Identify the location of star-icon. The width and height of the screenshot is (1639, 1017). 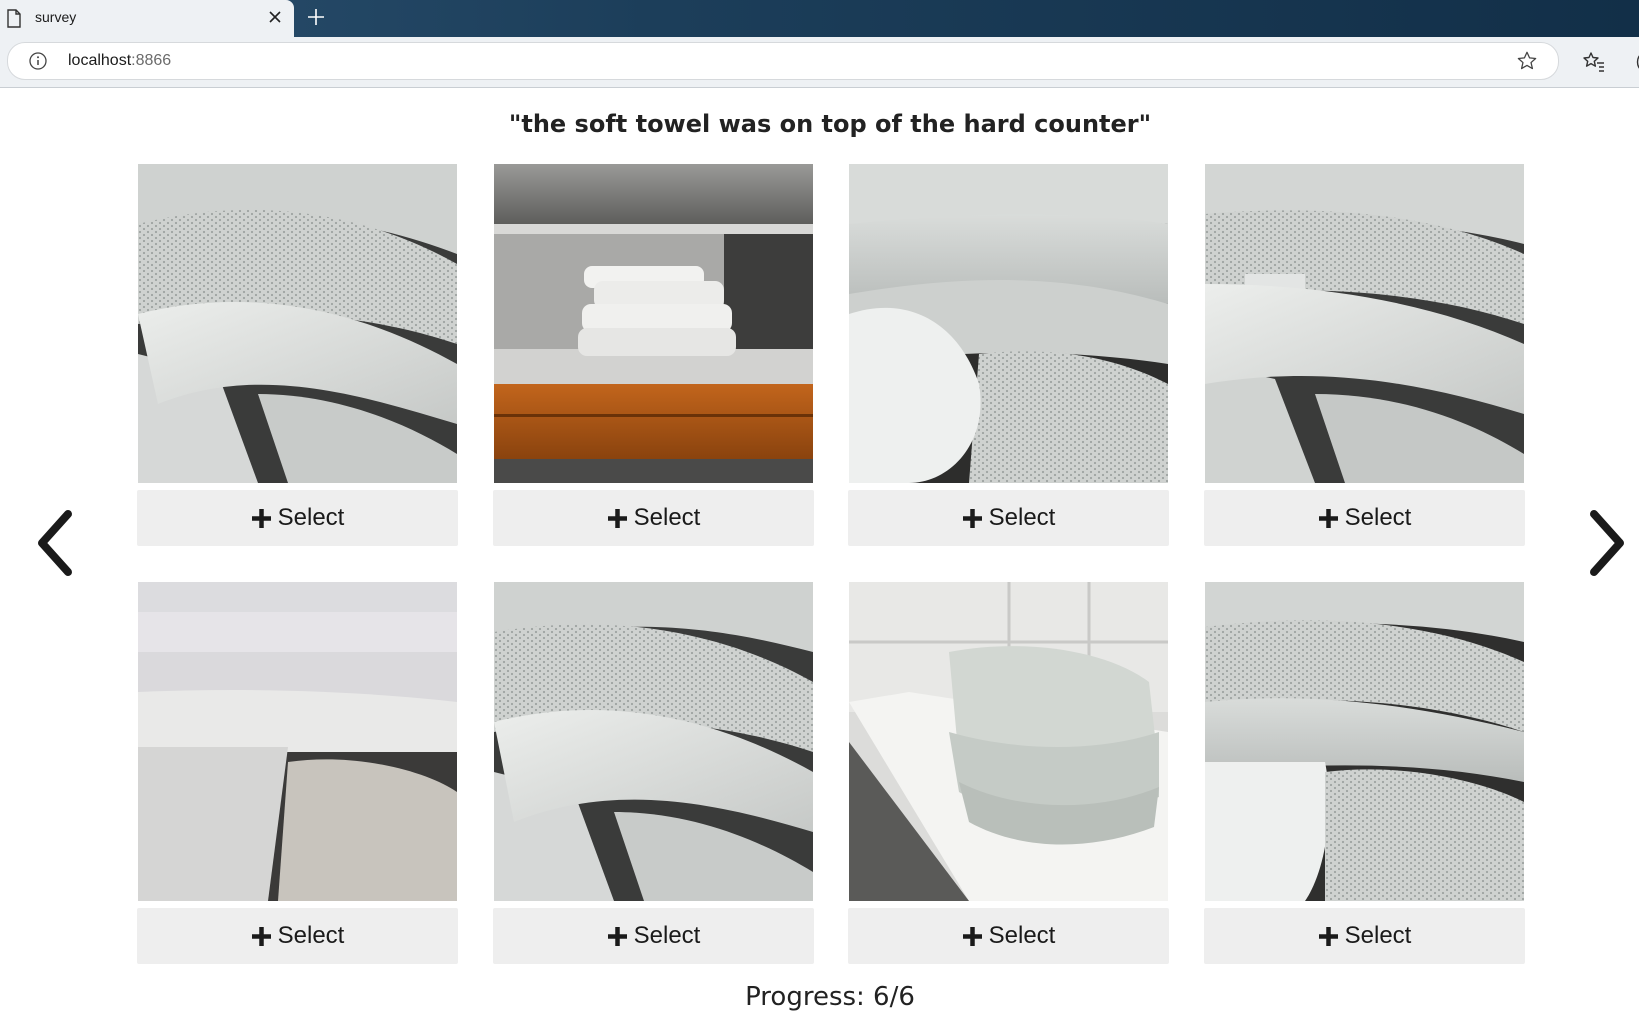
(1527, 61).